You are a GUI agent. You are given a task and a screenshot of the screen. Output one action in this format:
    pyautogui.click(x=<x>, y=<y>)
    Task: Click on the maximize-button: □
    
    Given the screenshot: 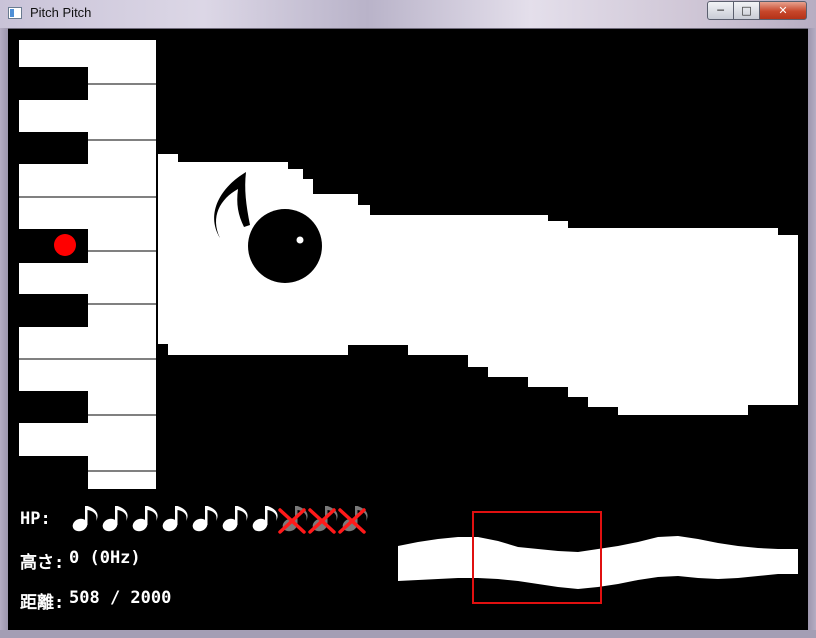 What is the action you would take?
    pyautogui.click(x=746, y=10)
    